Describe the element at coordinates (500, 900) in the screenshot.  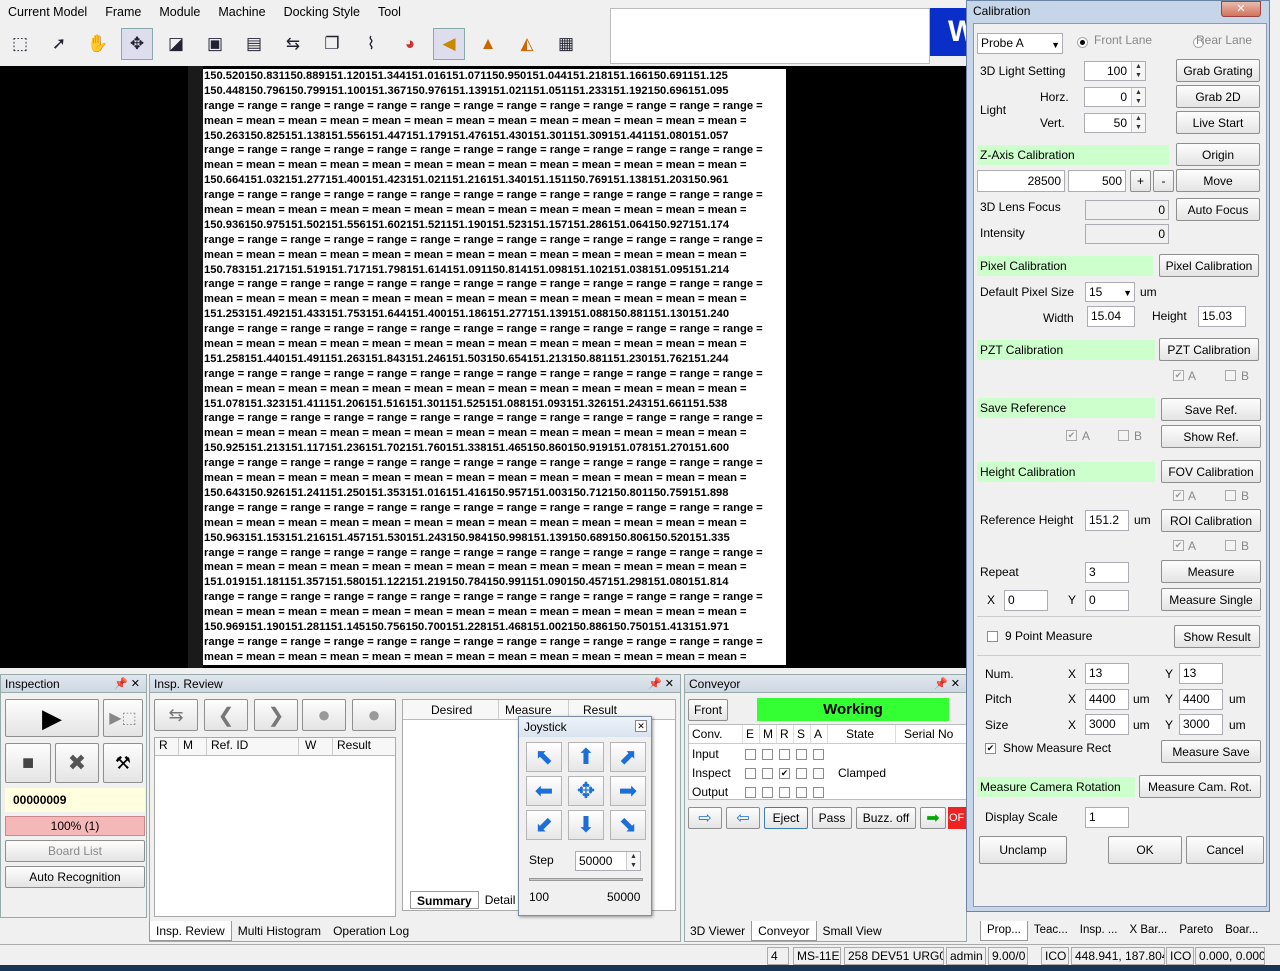
I see `tab-detail: Detail` at that location.